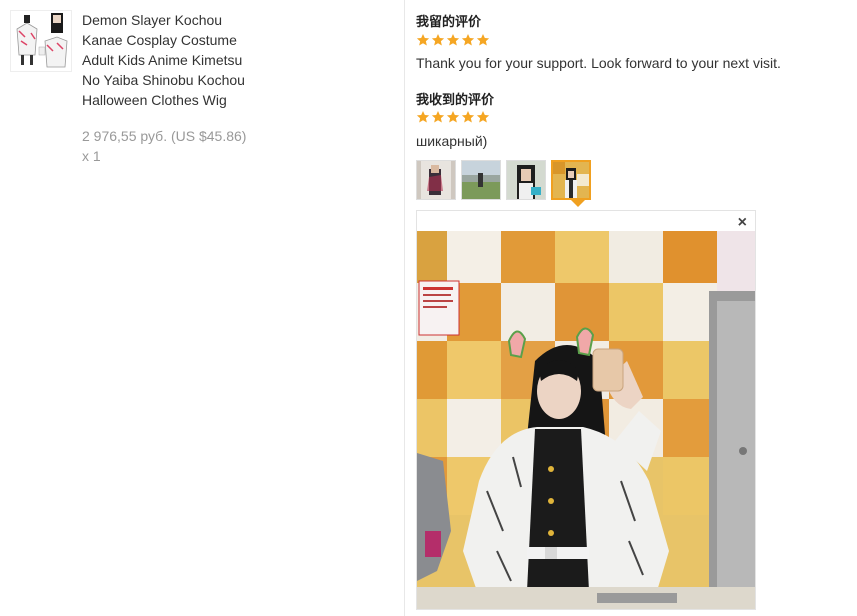  Describe the element at coordinates (404, 308) in the screenshot. I see `column-divider` at that location.